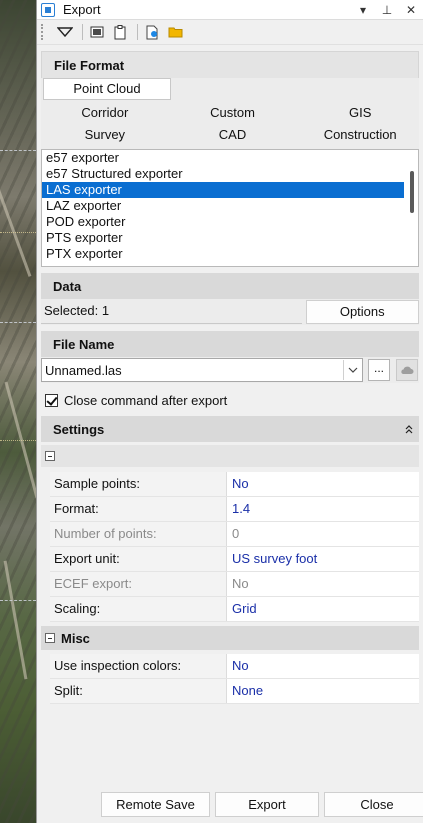  What do you see at coordinates (146, 400) in the screenshot?
I see `close-after-export-label: Close command after export` at bounding box center [146, 400].